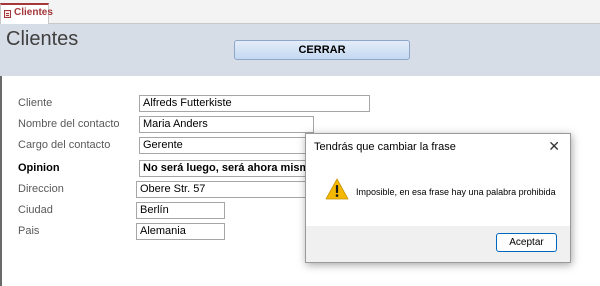  What do you see at coordinates (438, 244) in the screenshot?
I see `dialog-footer: Aceptar` at bounding box center [438, 244].